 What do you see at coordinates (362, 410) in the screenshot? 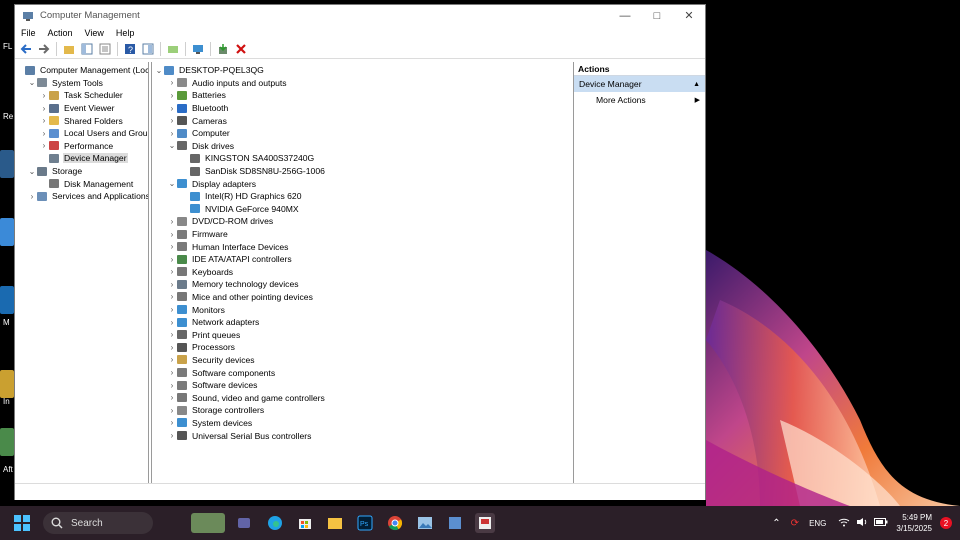
I see `device-tree-item-row: › Storage controllers` at bounding box center [362, 410].